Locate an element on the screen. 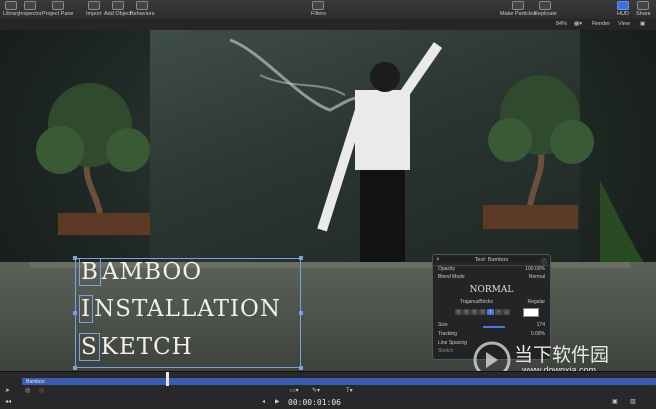 This screenshot has height=409, width=656. color-swatch is located at coordinates (531, 312).